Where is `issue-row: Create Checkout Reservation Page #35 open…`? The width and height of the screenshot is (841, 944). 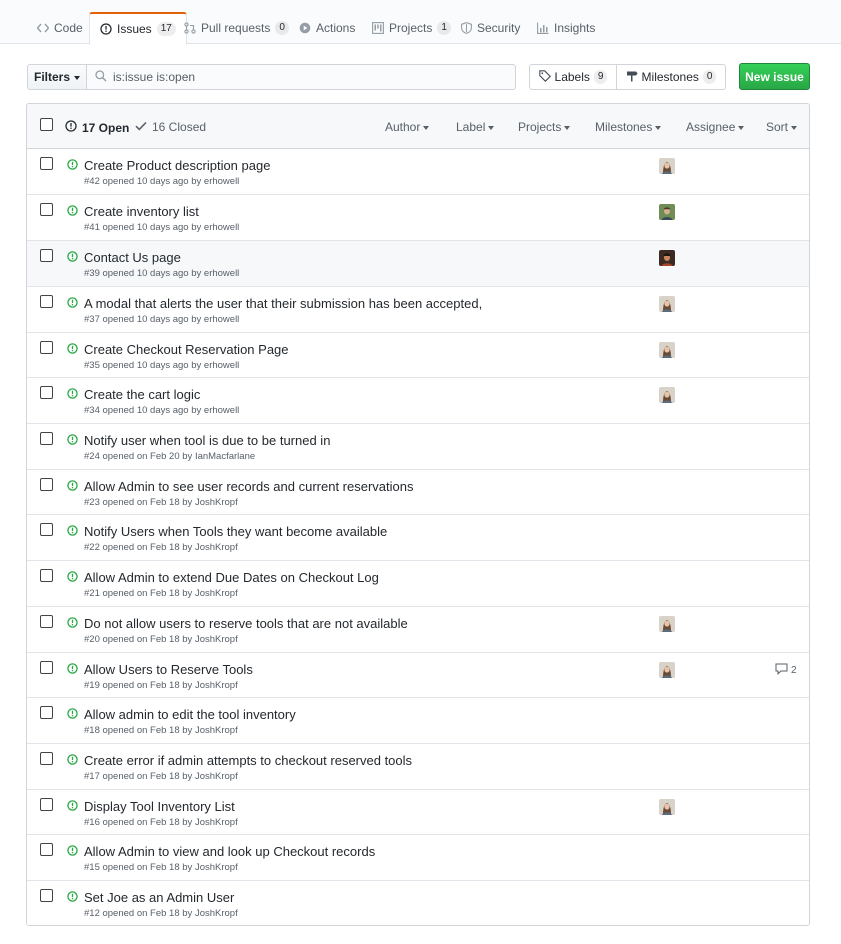 issue-row: Create Checkout Reservation Page #35 open… is located at coordinates (418, 355).